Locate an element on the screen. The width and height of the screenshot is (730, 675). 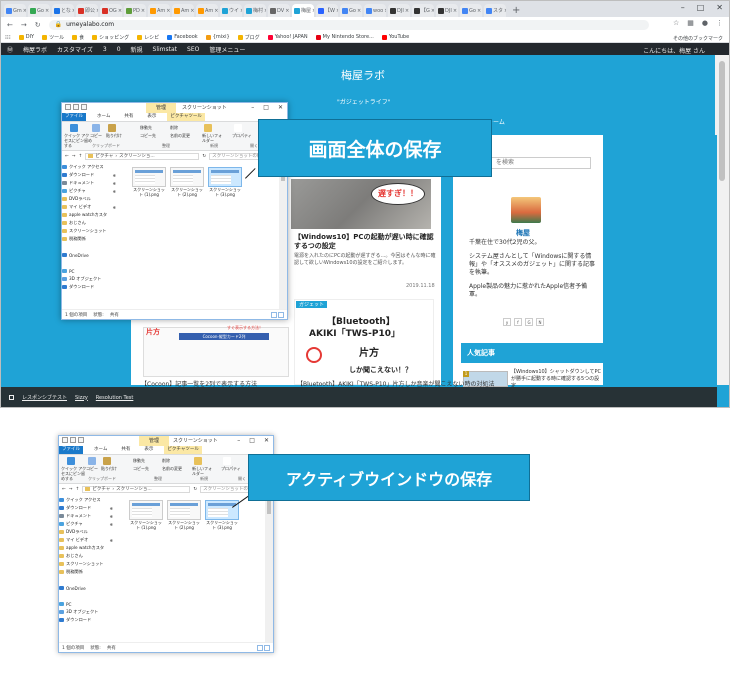
paste-icon is located at coordinates (112, 128).